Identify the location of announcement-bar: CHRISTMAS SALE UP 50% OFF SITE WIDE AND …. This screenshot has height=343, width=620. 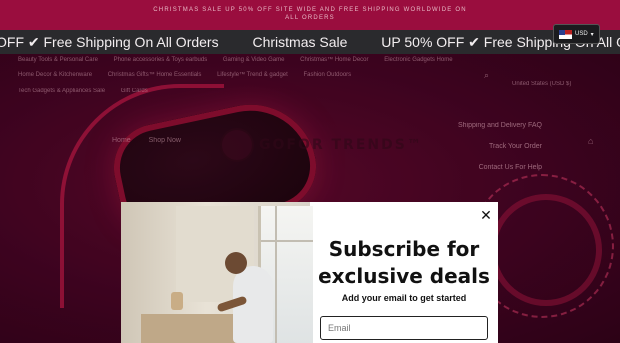
(310, 15).